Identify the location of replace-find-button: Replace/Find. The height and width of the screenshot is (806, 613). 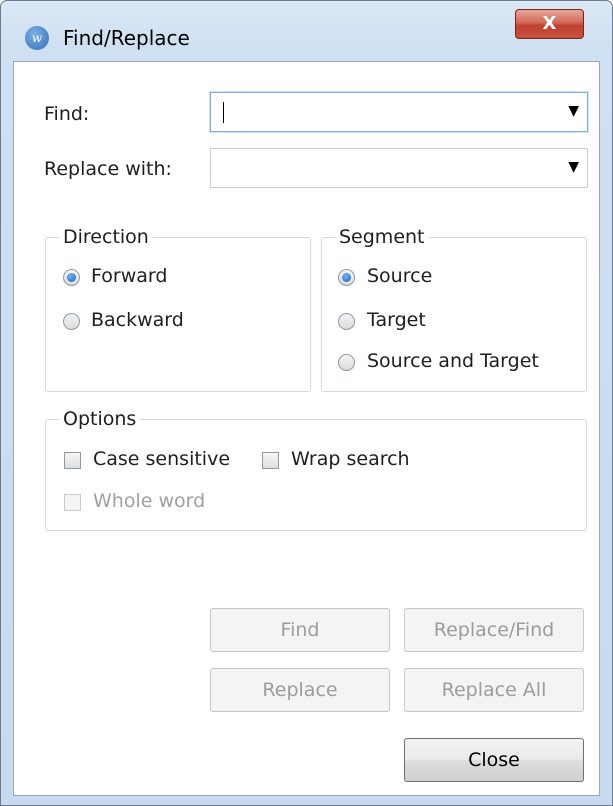
(494, 630).